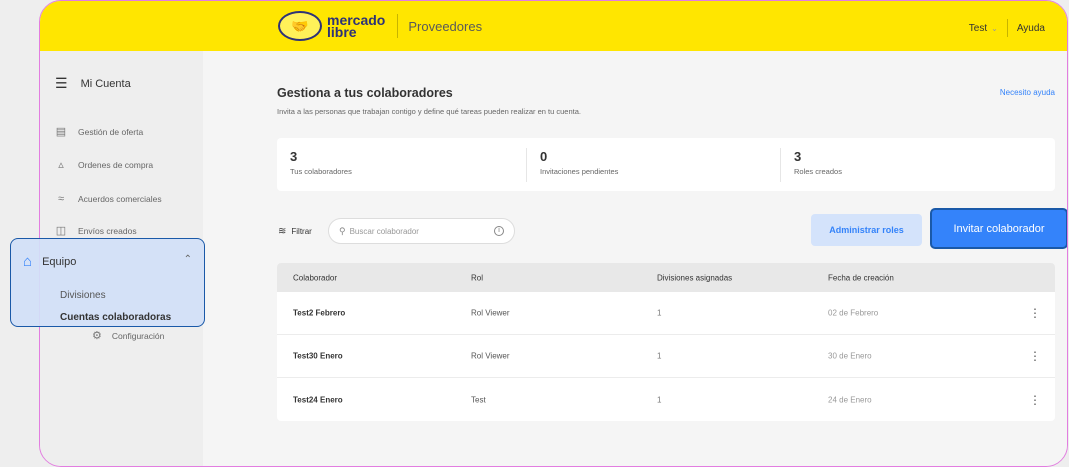  Describe the element at coordinates (499, 231) in the screenshot. I see `info-icon: i` at that location.